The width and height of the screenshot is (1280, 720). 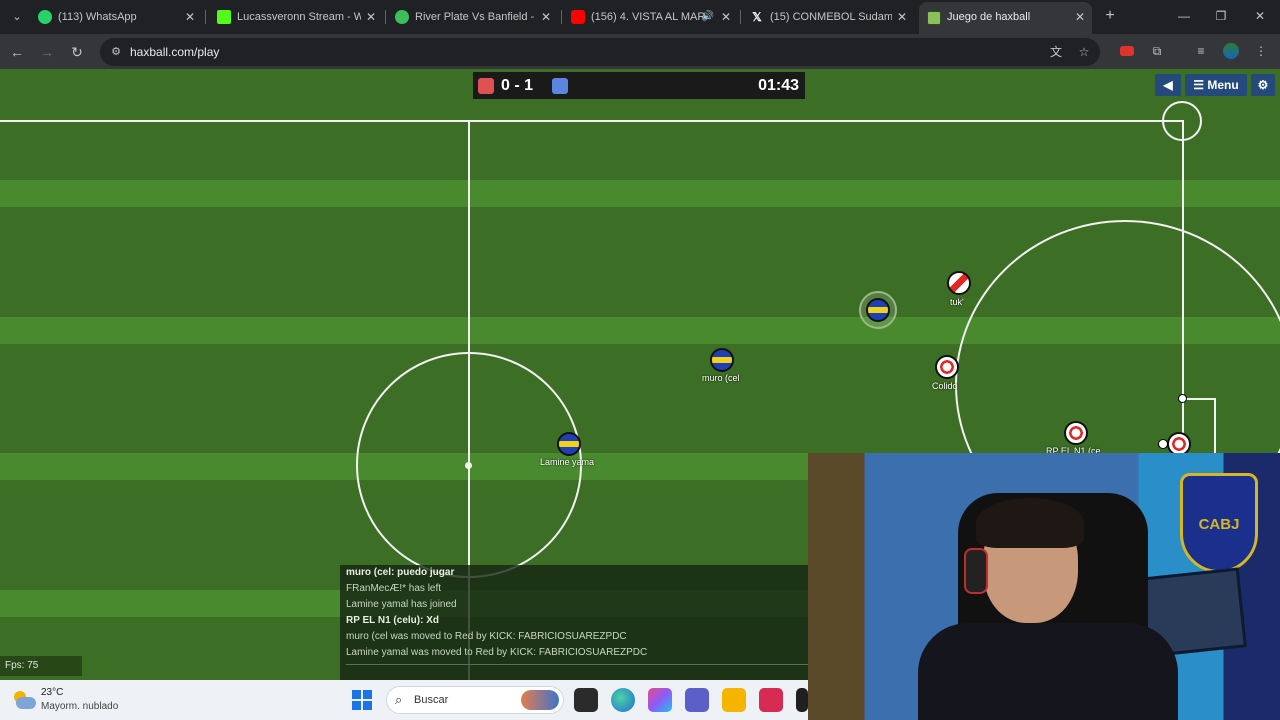 I want to click on player-name: tuk', so click(x=957, y=302).